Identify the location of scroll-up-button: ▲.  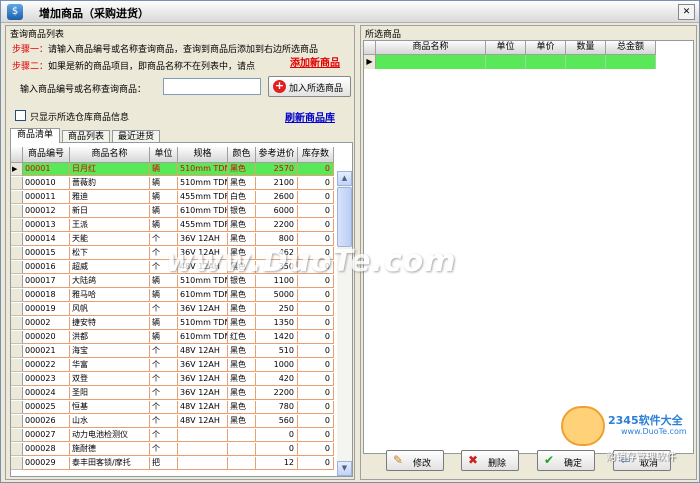
(344, 178).